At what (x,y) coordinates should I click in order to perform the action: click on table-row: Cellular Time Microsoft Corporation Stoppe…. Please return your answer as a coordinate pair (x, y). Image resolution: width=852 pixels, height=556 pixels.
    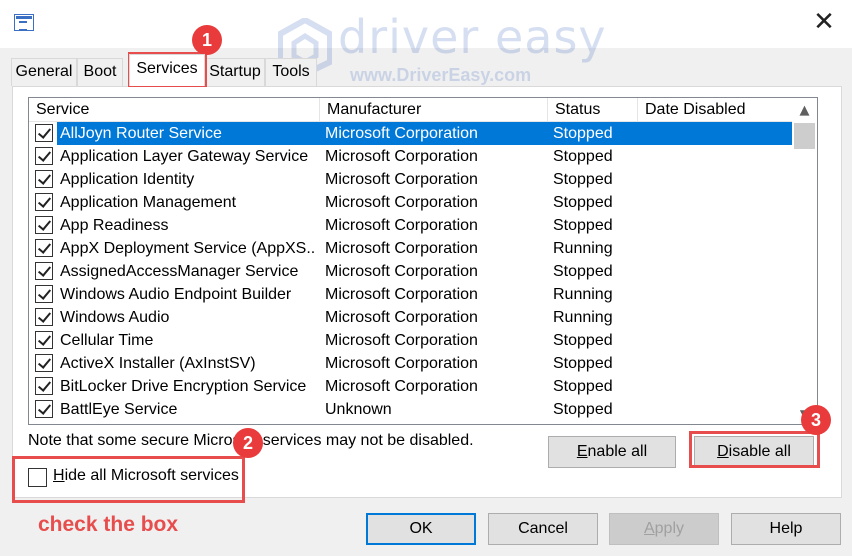
    Looking at the image, I should click on (411, 340).